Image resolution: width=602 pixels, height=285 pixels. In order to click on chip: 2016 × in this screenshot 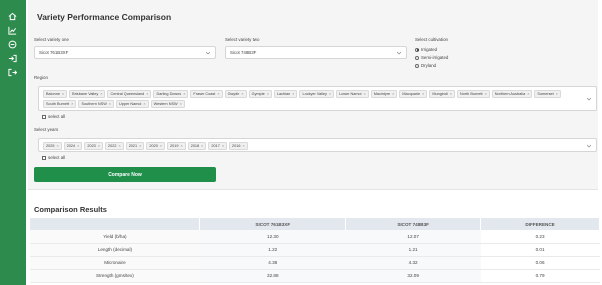, I will do `click(238, 146)`.